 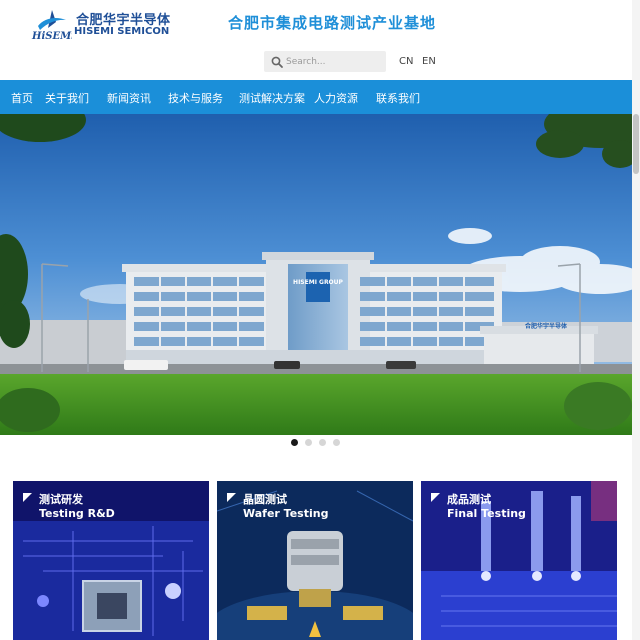 I want to click on card-title-cn: 成品测试, so click(x=469, y=499).